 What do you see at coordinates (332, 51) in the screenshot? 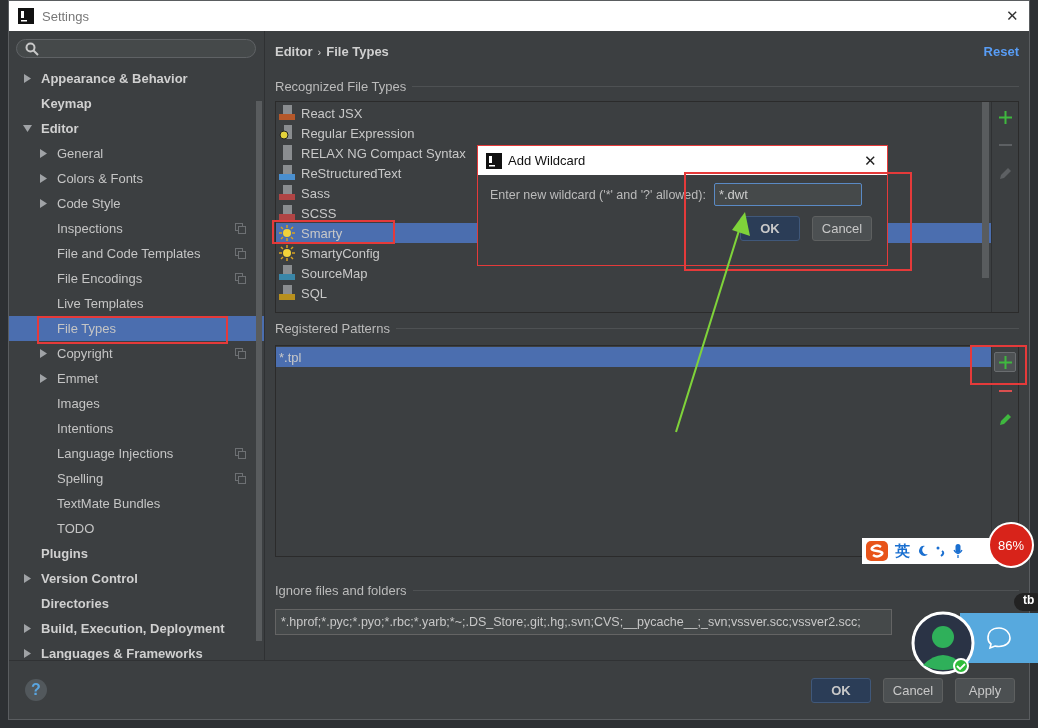
I see `breadcrumb: Editor › File Types` at bounding box center [332, 51].